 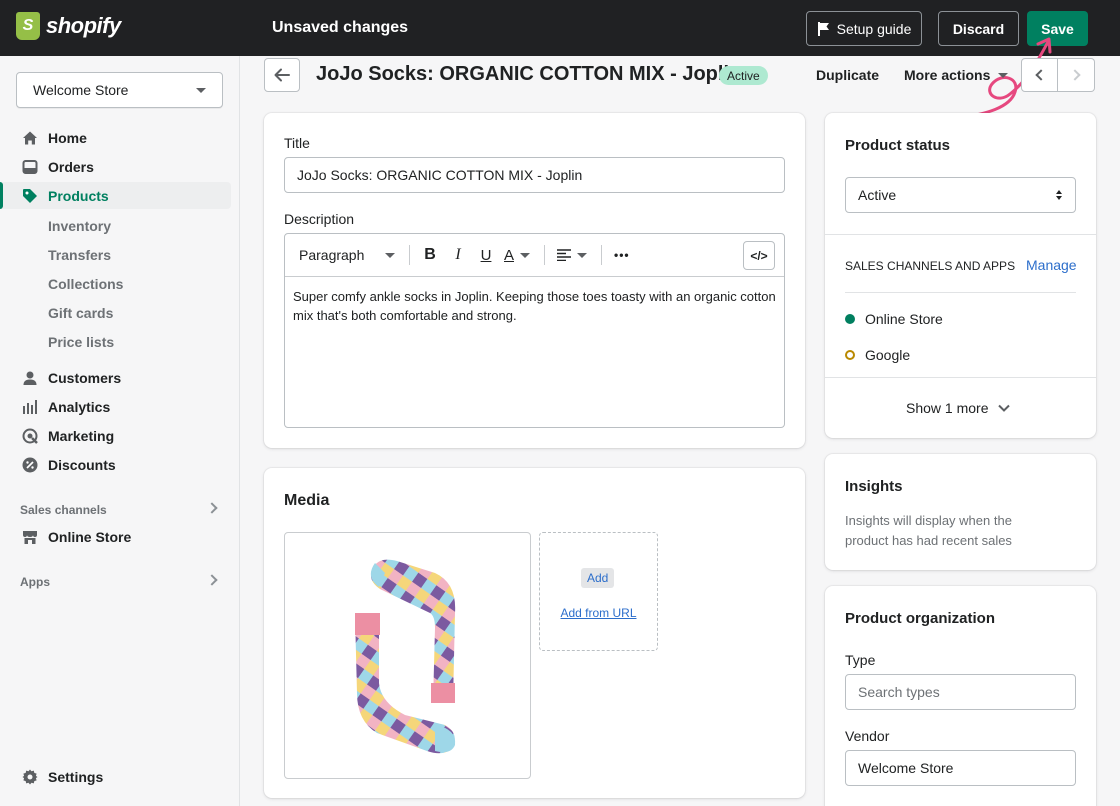 What do you see at coordinates (823, 28) in the screenshot?
I see `flag-icon` at bounding box center [823, 28].